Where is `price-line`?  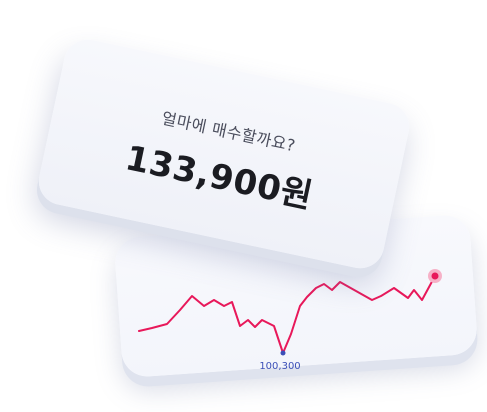 price-line is located at coordinates (287, 314).